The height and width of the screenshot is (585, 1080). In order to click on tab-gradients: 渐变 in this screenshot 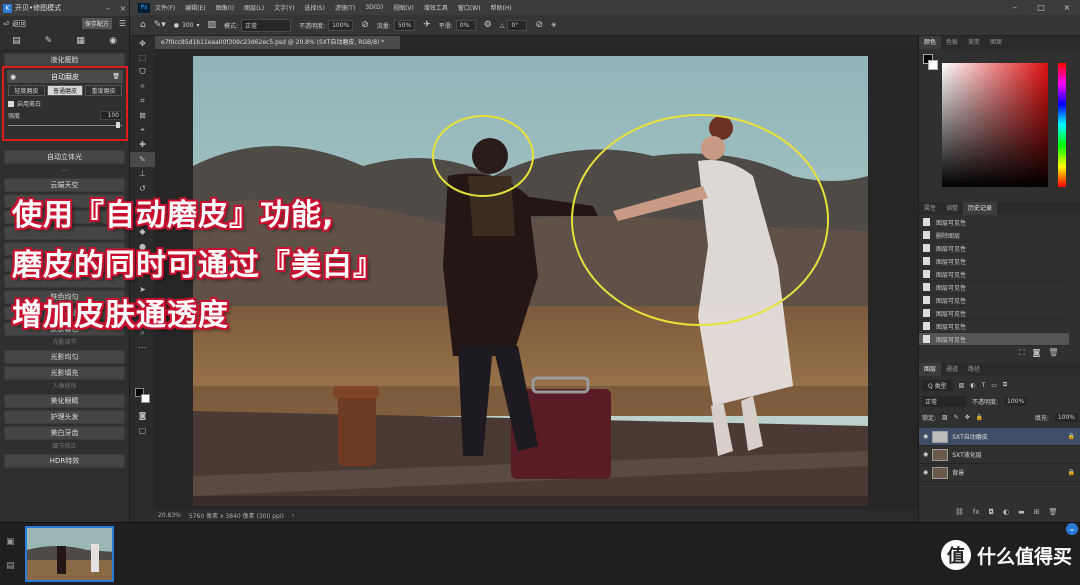, I will do `click(974, 42)`.